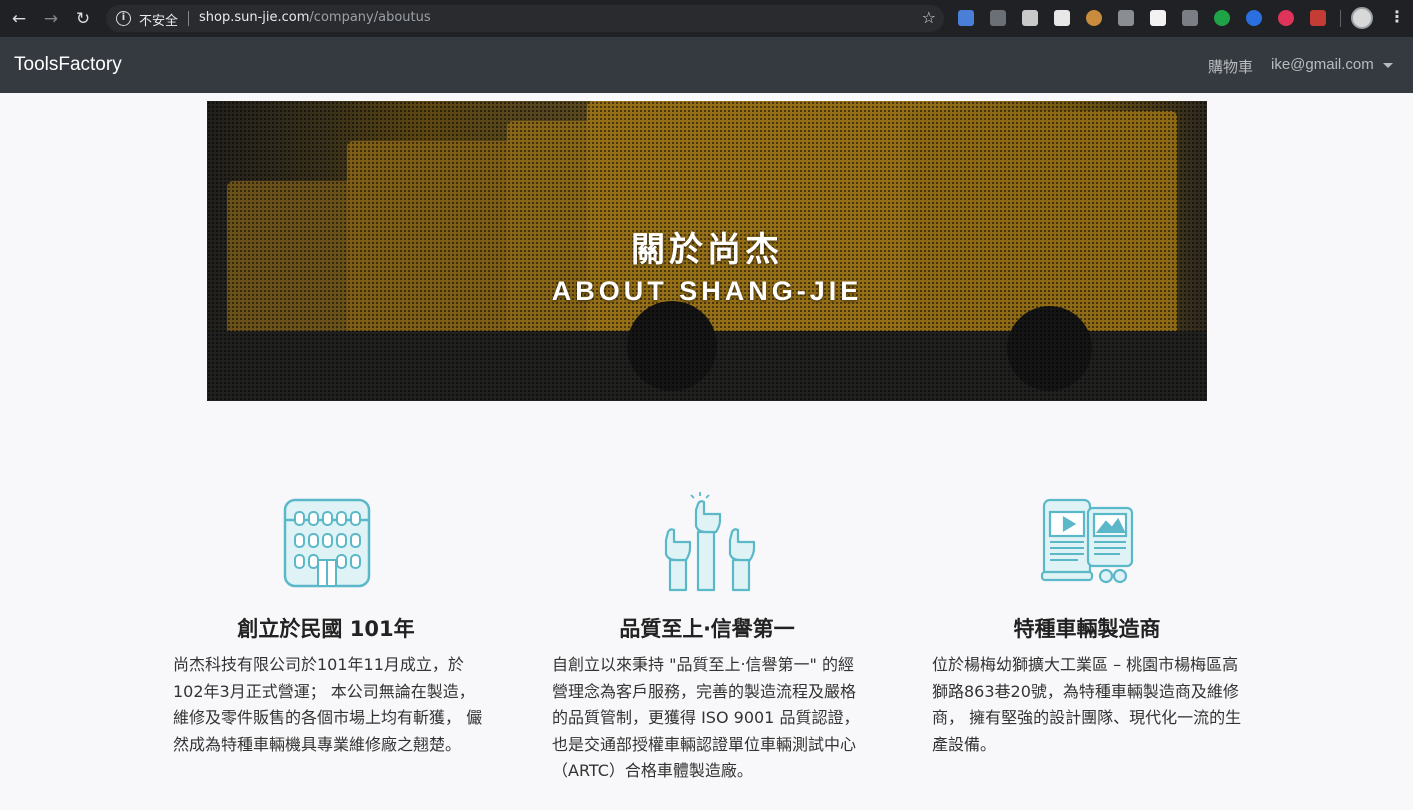 The height and width of the screenshot is (810, 1413). What do you see at coordinates (929, 17) in the screenshot?
I see `bookmark-star-icon: ☆` at bounding box center [929, 17].